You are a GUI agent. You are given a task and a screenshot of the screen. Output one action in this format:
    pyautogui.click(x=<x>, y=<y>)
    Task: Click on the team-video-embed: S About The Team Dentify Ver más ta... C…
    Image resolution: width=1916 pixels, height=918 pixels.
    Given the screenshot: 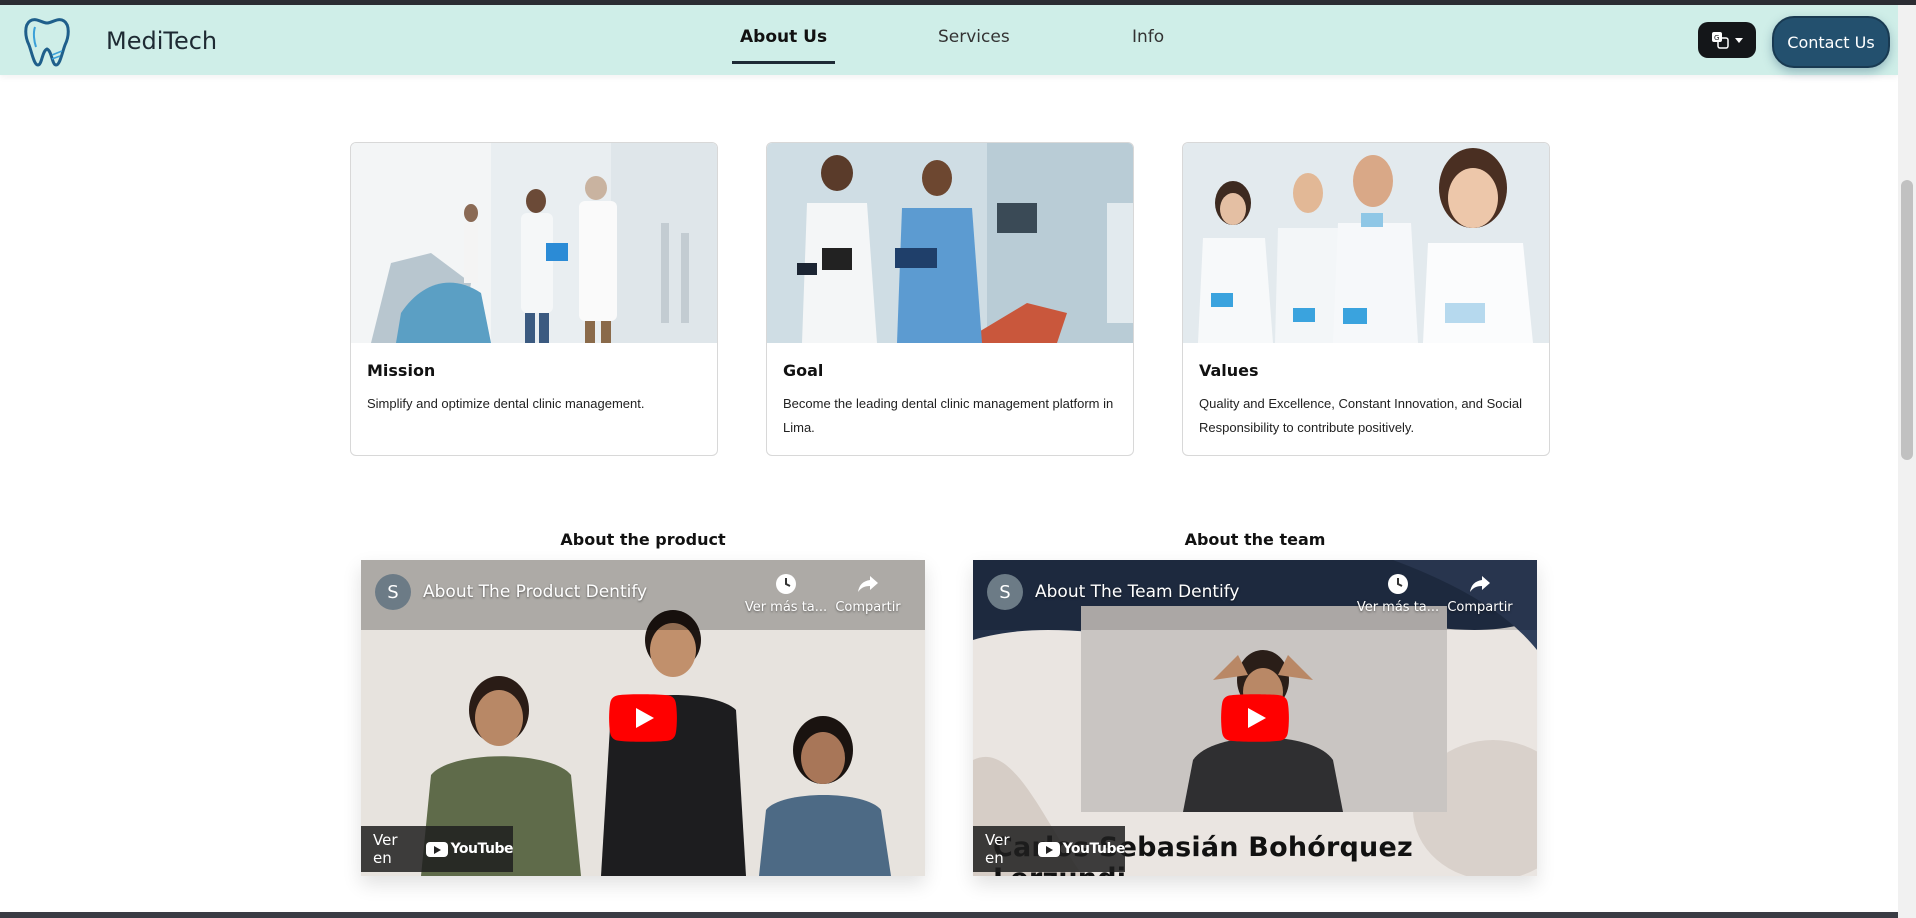 What is the action you would take?
    pyautogui.click(x=1255, y=718)
    